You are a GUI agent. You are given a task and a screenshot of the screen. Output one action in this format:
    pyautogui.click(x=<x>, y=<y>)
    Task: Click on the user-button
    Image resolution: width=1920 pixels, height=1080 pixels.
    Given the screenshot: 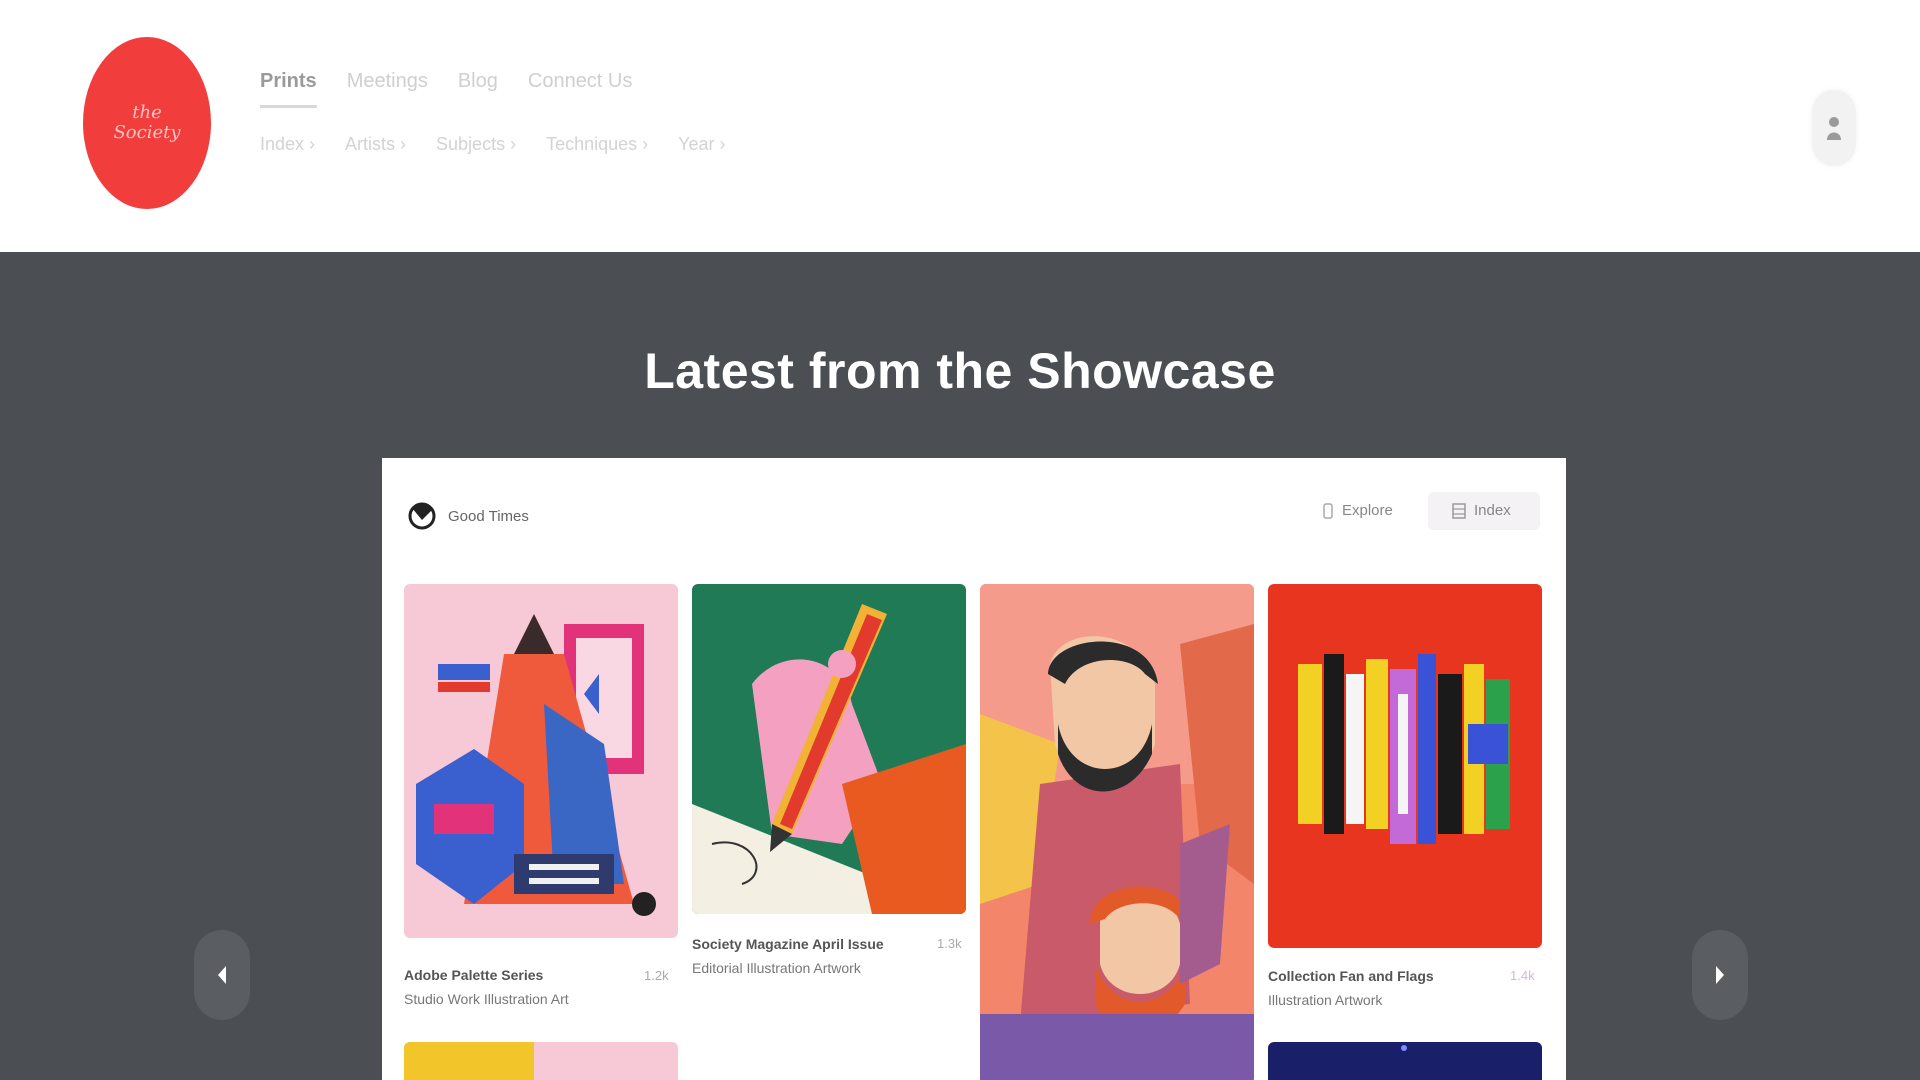 What is the action you would take?
    pyautogui.click(x=1834, y=128)
    